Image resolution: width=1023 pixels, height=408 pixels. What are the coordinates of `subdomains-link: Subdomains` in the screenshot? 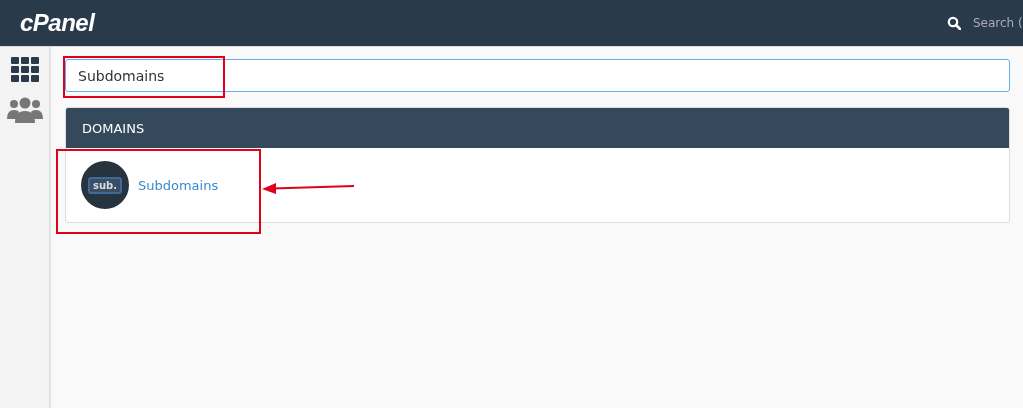 It's located at (178, 185).